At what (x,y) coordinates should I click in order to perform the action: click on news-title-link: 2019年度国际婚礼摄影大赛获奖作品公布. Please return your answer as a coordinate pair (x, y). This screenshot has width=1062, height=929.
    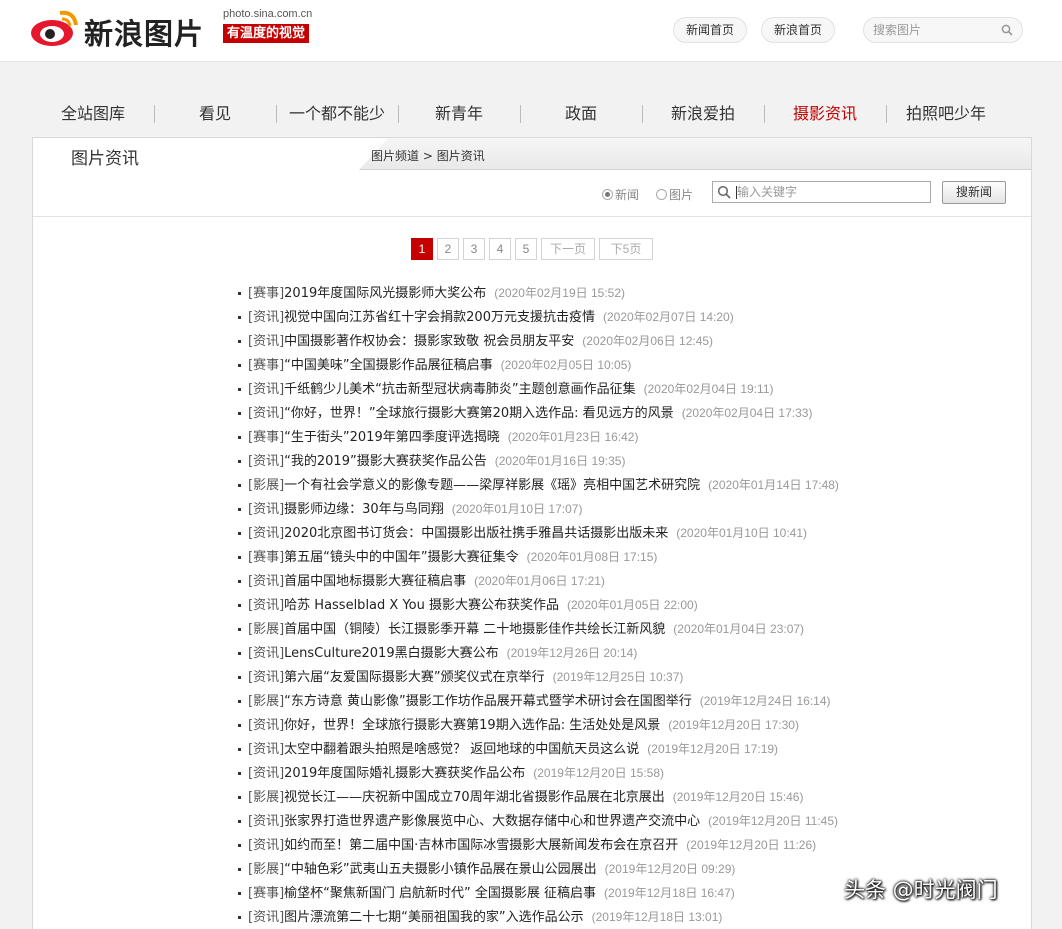
    Looking at the image, I should click on (404, 773).